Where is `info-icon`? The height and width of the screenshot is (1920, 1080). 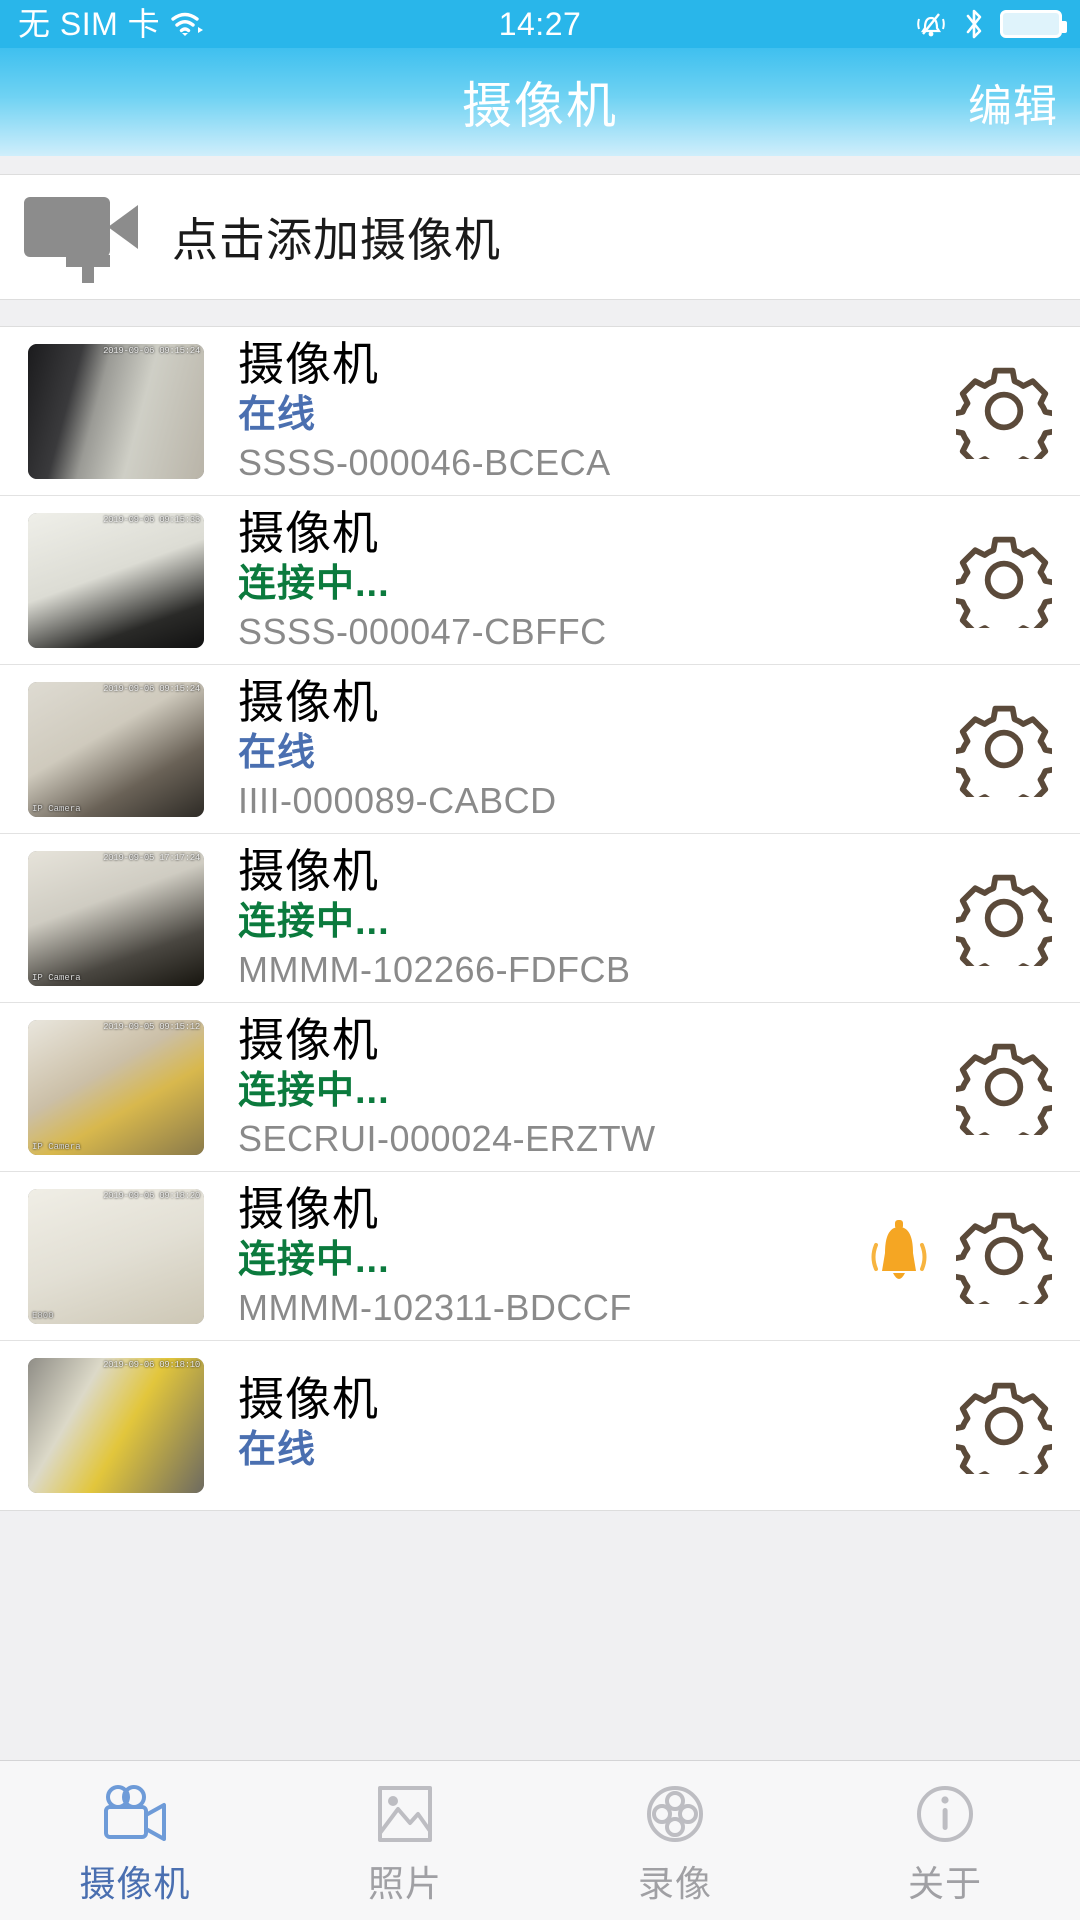 info-icon is located at coordinates (945, 1814).